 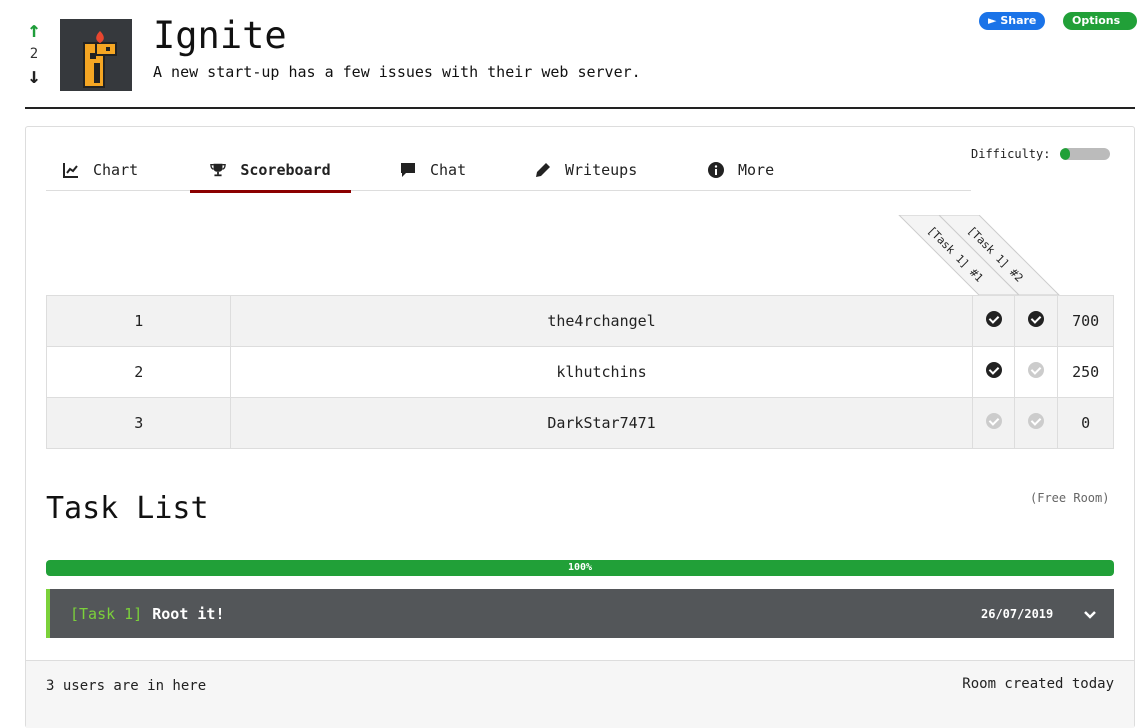 I want to click on downvote-icon: ↓, so click(x=34, y=77).